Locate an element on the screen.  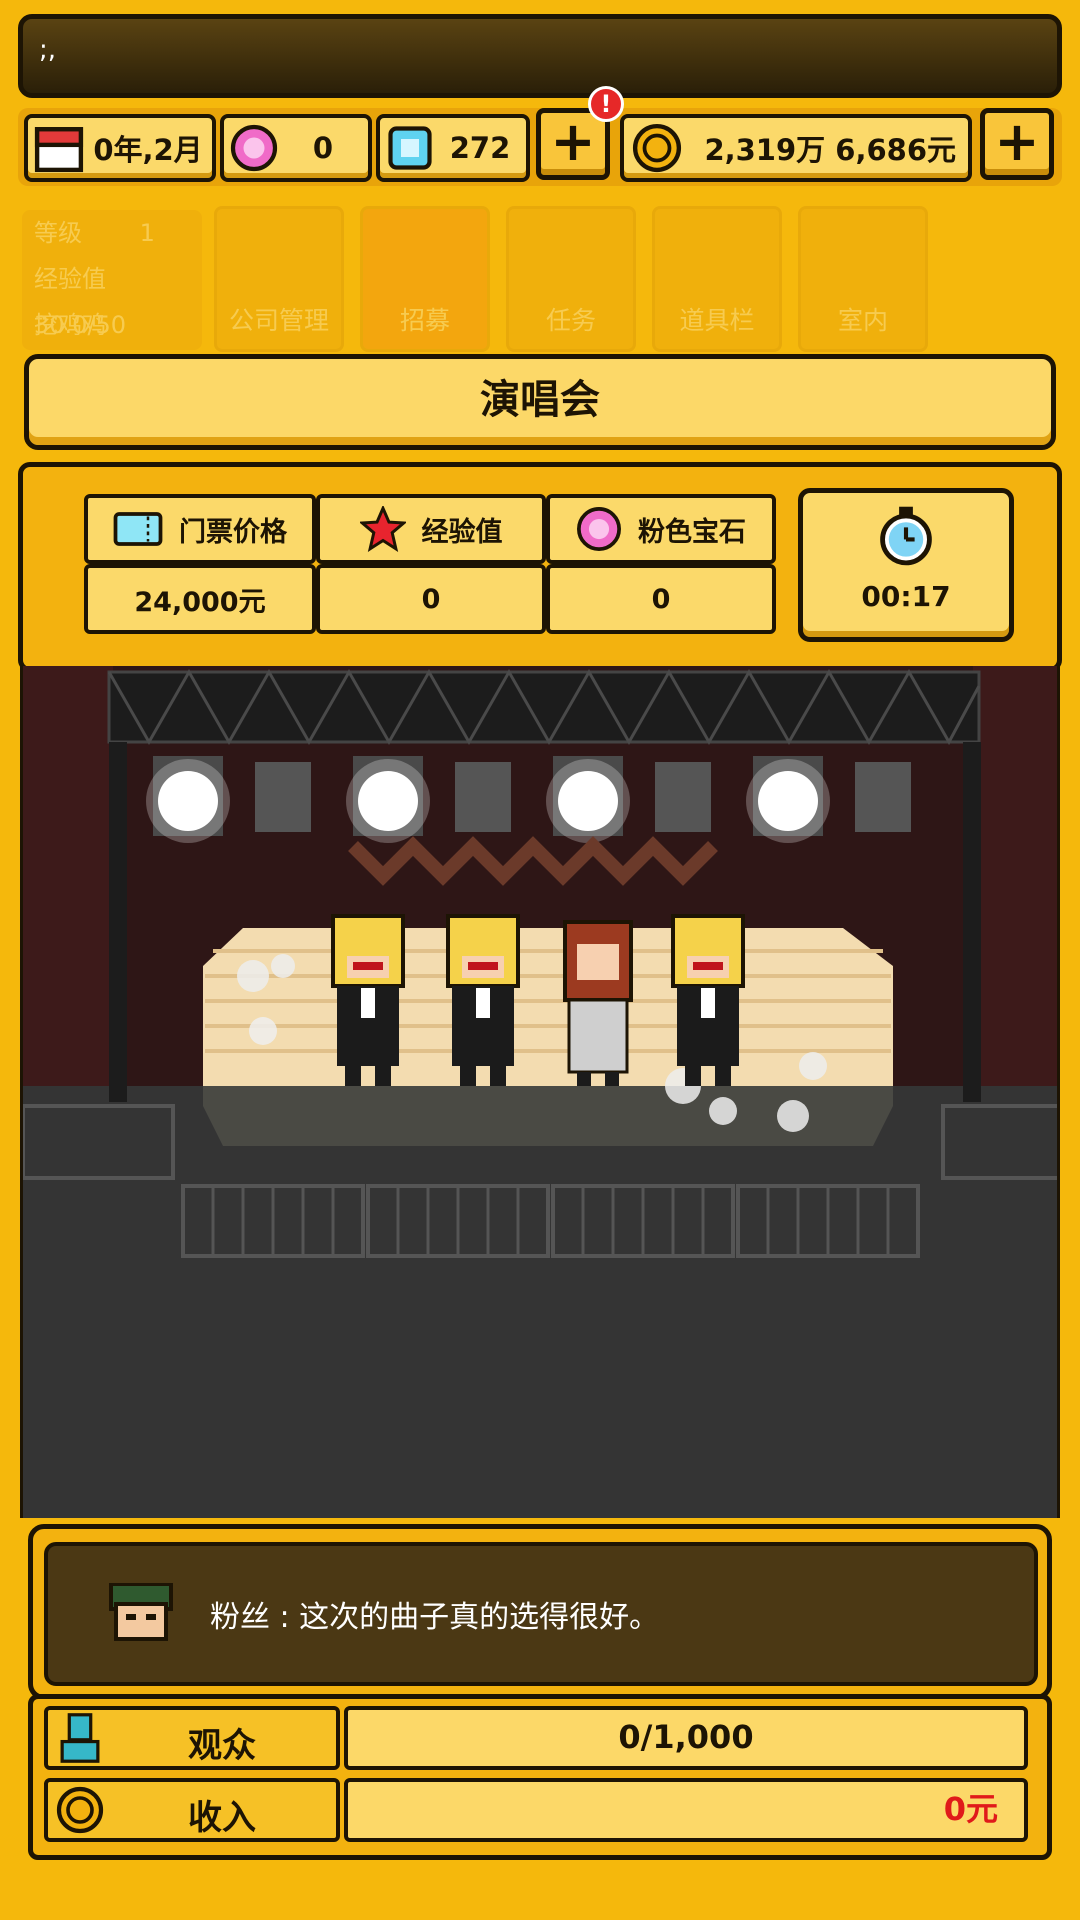
fan-chat-bubble: 粉丝 : 这次的曲子真的选得很好。 is located at coordinates (541, 1614).